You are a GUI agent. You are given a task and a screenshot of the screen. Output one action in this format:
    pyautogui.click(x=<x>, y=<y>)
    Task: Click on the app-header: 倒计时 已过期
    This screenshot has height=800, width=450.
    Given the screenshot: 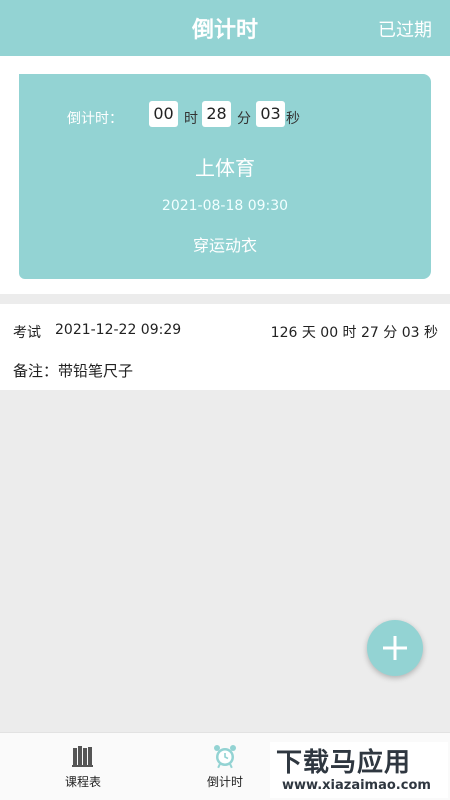 What is the action you would take?
    pyautogui.click(x=225, y=28)
    